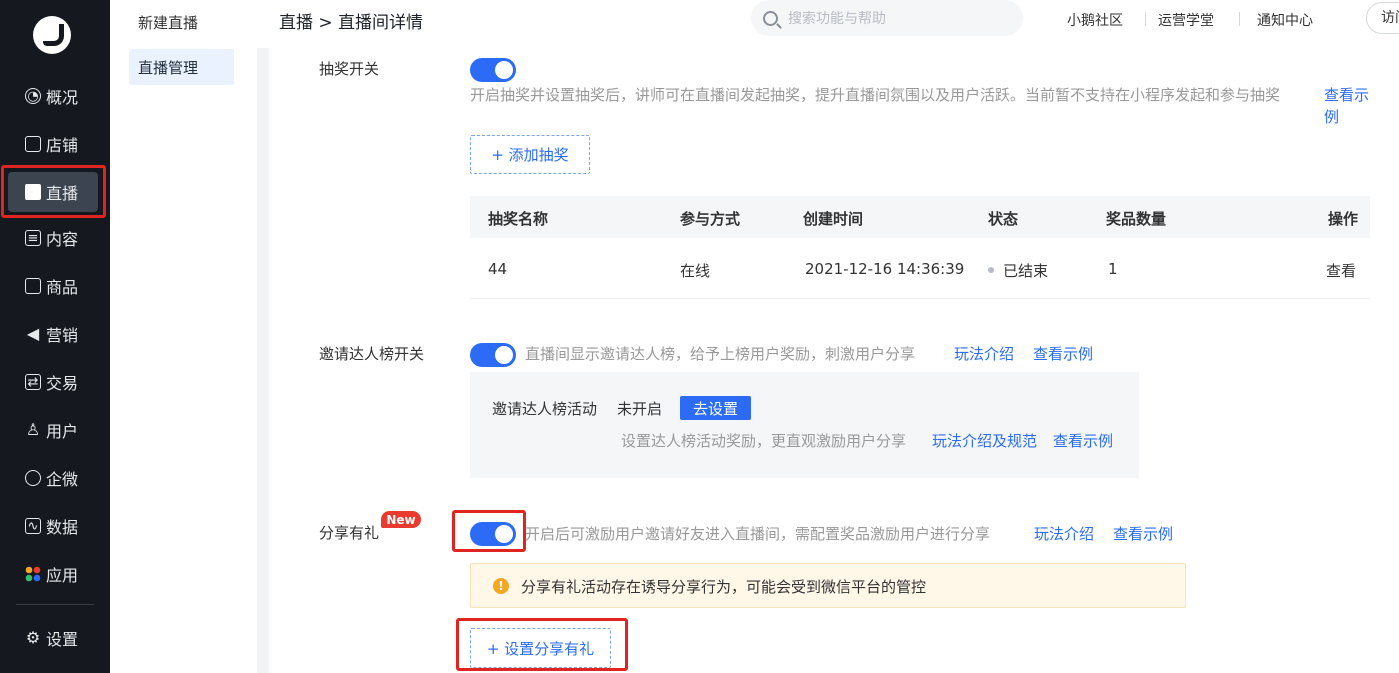 This screenshot has width=1399, height=673. What do you see at coordinates (1143, 534) in the screenshot?
I see `share-example-link: 查看示例` at bounding box center [1143, 534].